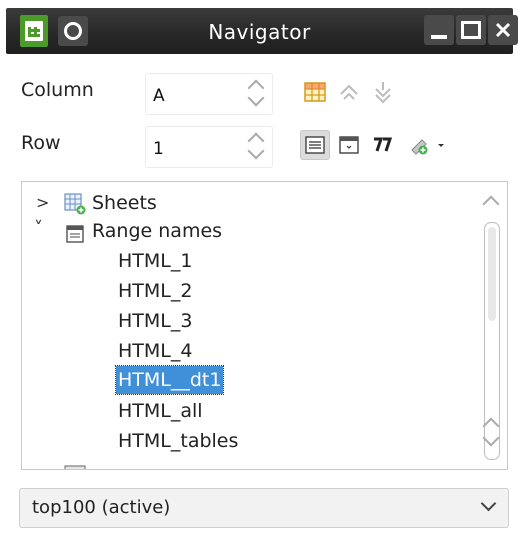 The image size is (519, 539). I want to click on tree-scrollbar, so click(493, 325).